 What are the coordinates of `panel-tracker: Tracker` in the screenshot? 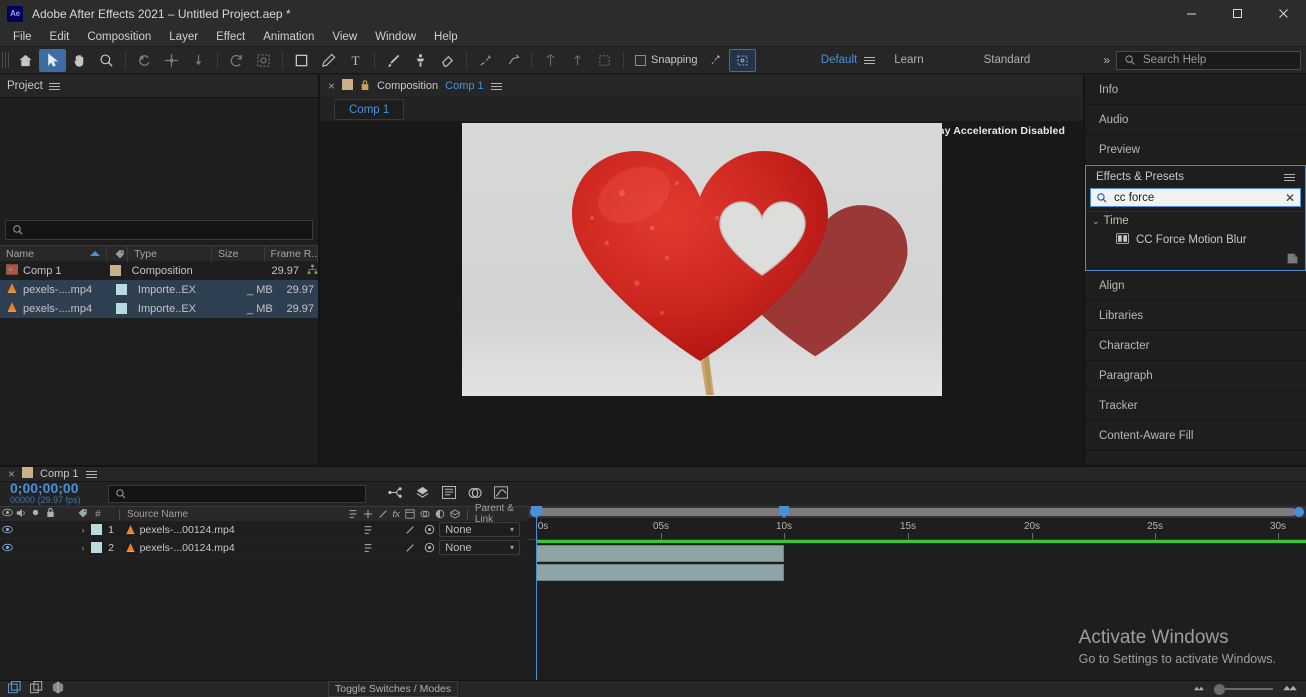 It's located at (1195, 406).